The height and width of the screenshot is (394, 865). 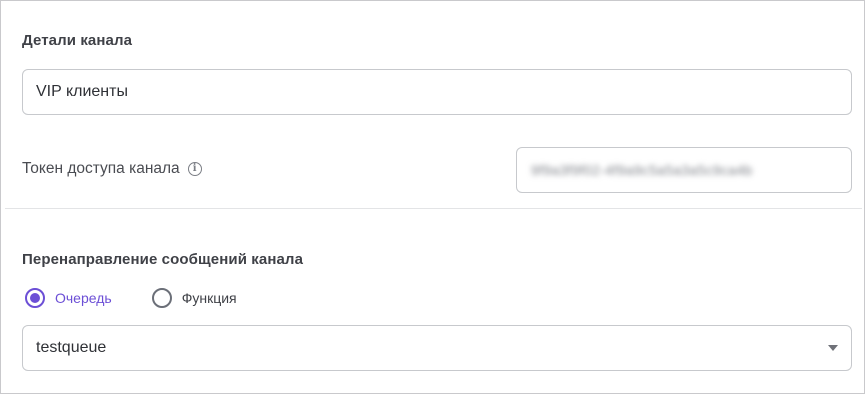 What do you see at coordinates (161, 298) in the screenshot?
I see `radio-unchecked-icon` at bounding box center [161, 298].